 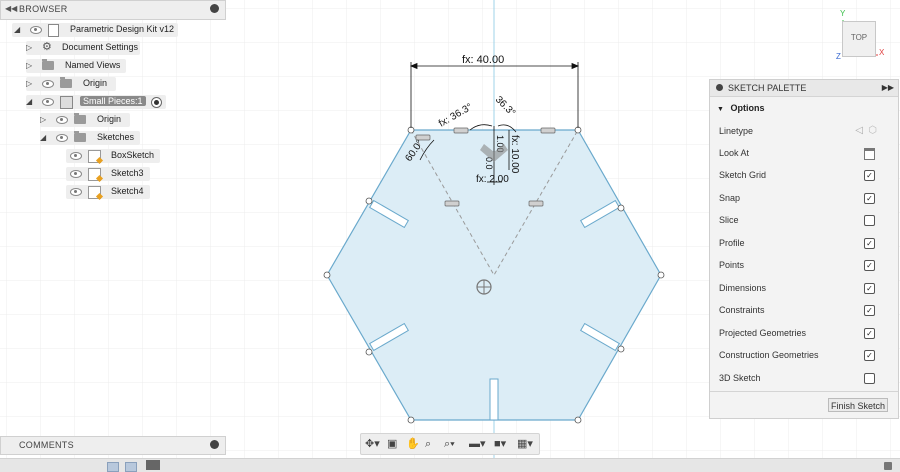 What do you see at coordinates (372, 444) in the screenshot?
I see `orbit-icon: ✥▾` at bounding box center [372, 444].